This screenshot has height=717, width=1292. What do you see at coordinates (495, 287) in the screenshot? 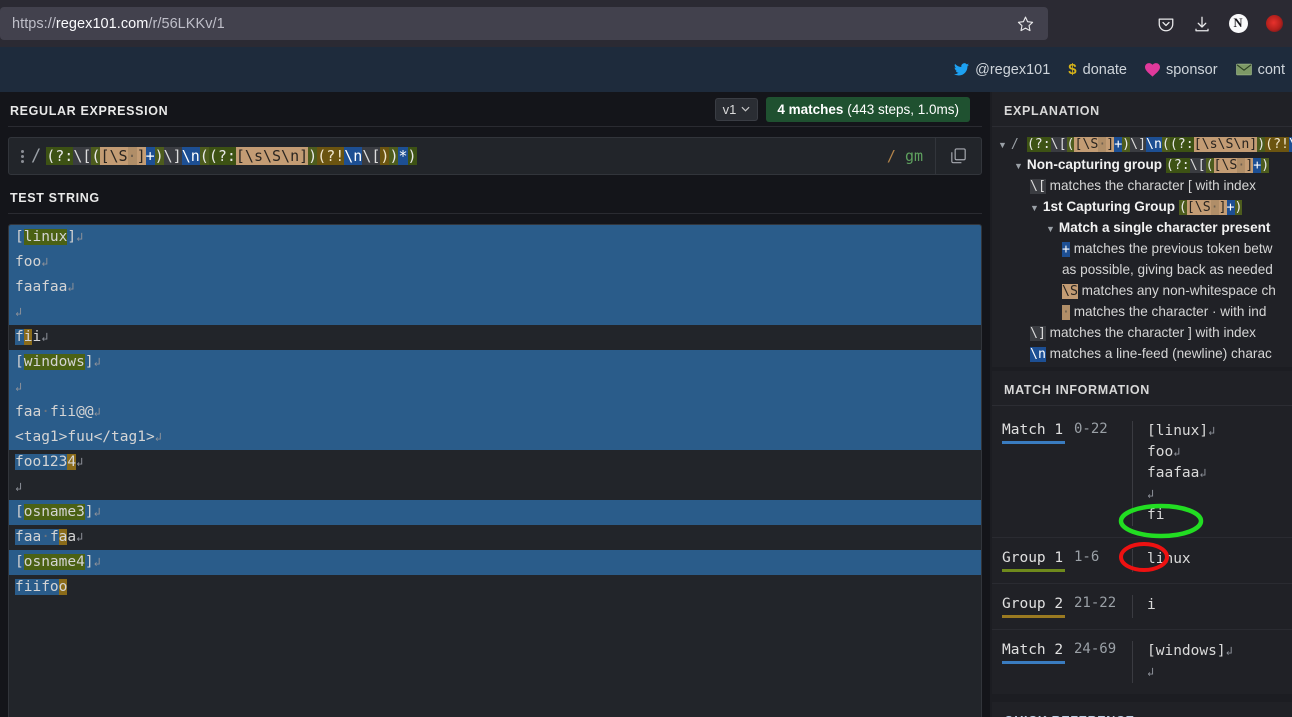
I see `test-string-line: faafaa↲` at bounding box center [495, 287].